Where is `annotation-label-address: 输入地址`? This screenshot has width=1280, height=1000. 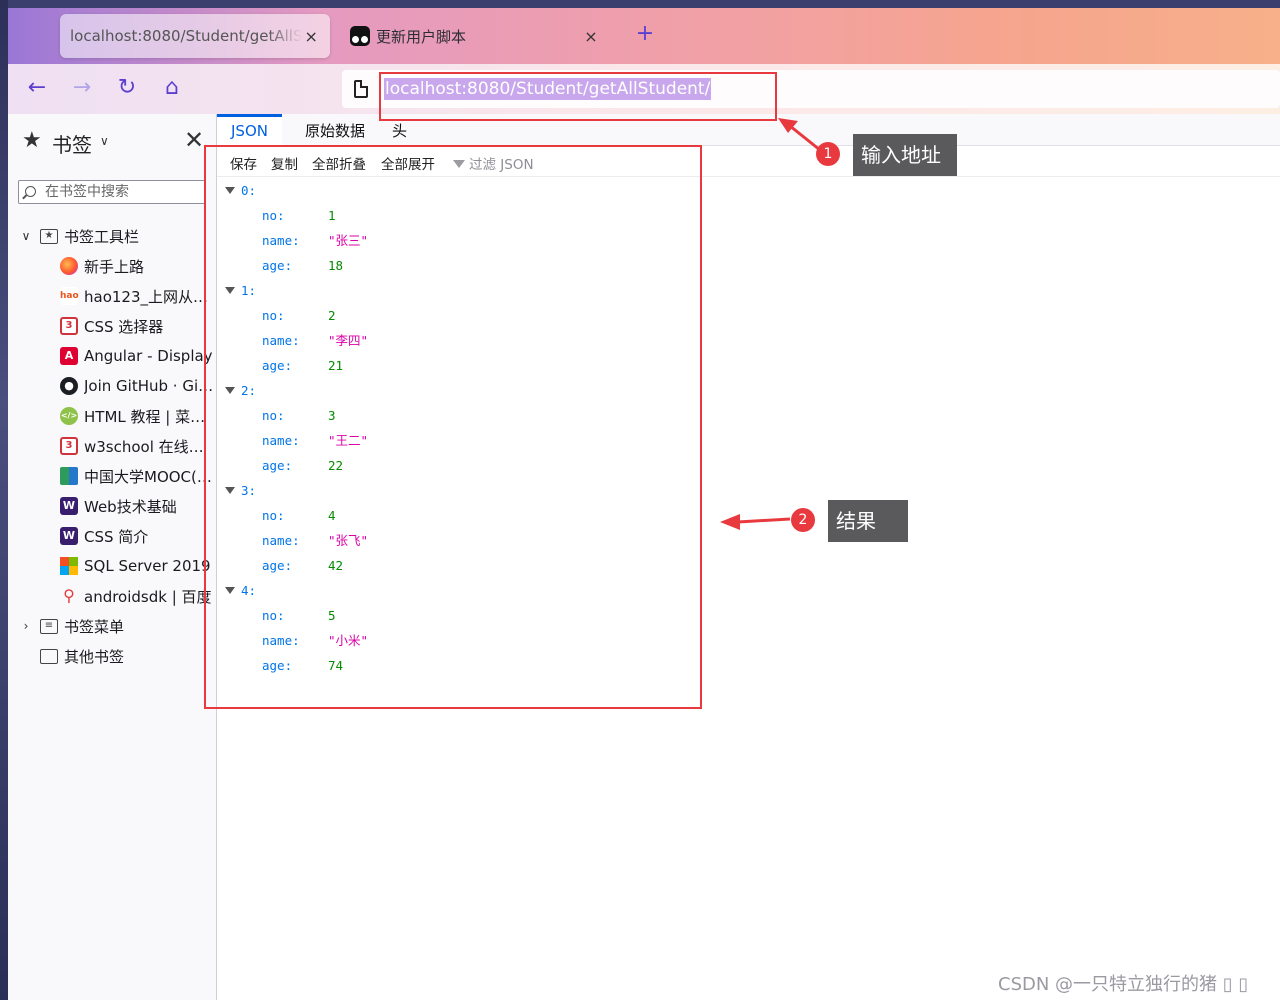
annotation-label-address: 输入地址 is located at coordinates (905, 155).